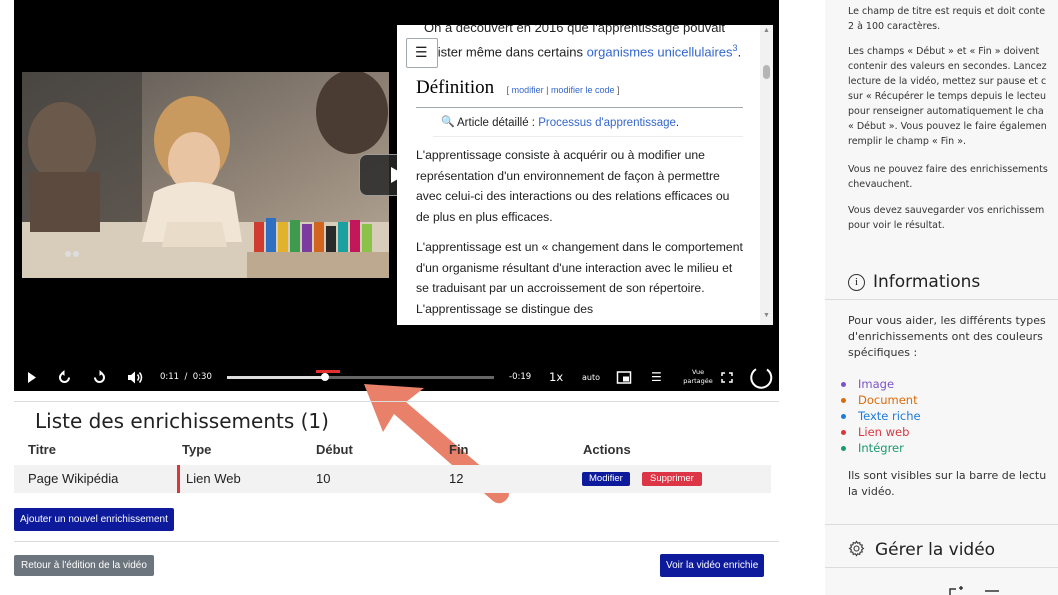  I want to click on wiki-scroll-thumb, so click(766, 72).